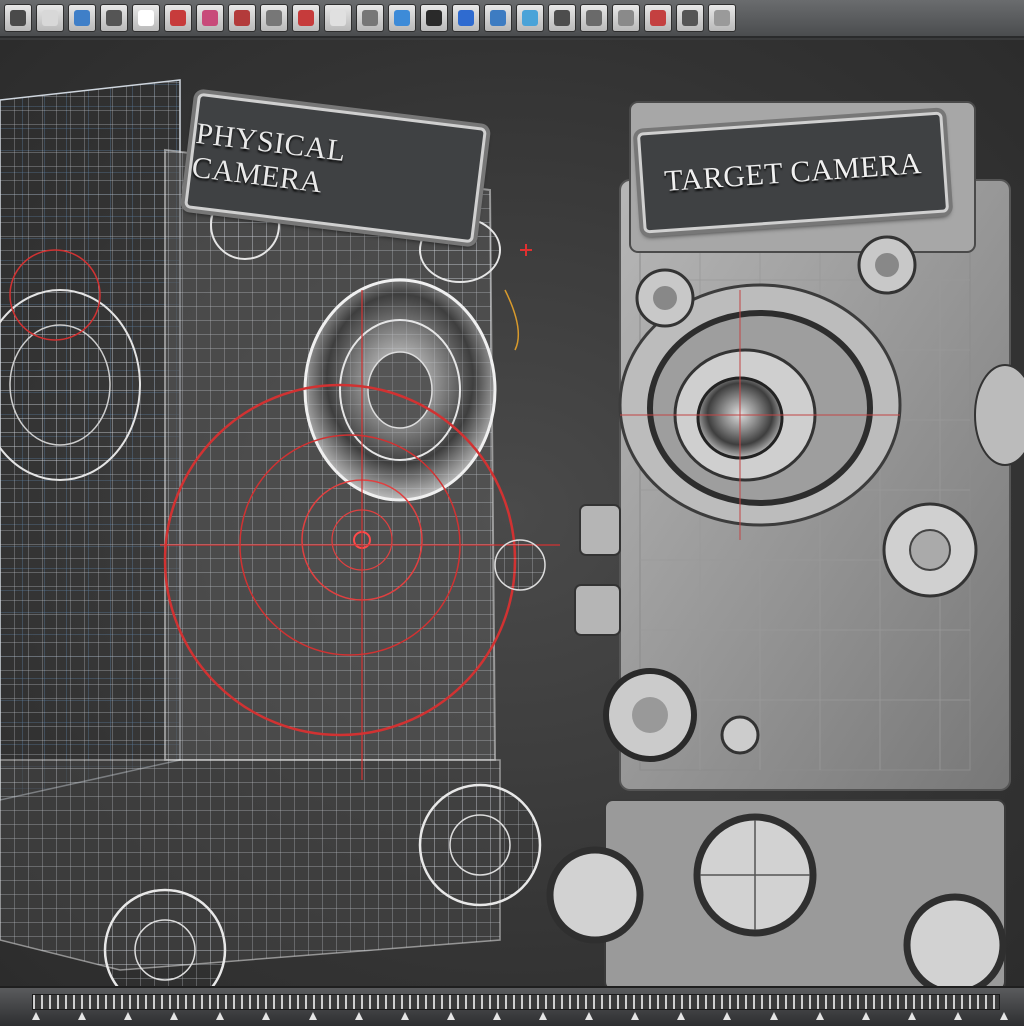  I want to click on camera-button, so click(370, 18).